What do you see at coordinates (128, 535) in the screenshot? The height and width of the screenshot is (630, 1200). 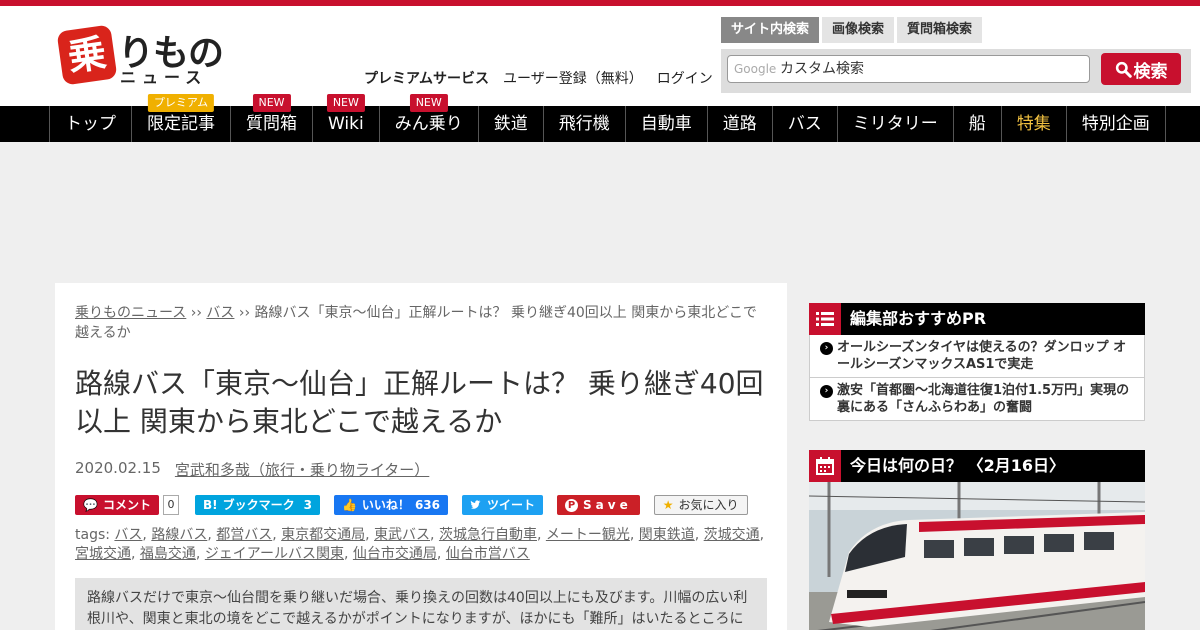 I see `tag-link: バス` at bounding box center [128, 535].